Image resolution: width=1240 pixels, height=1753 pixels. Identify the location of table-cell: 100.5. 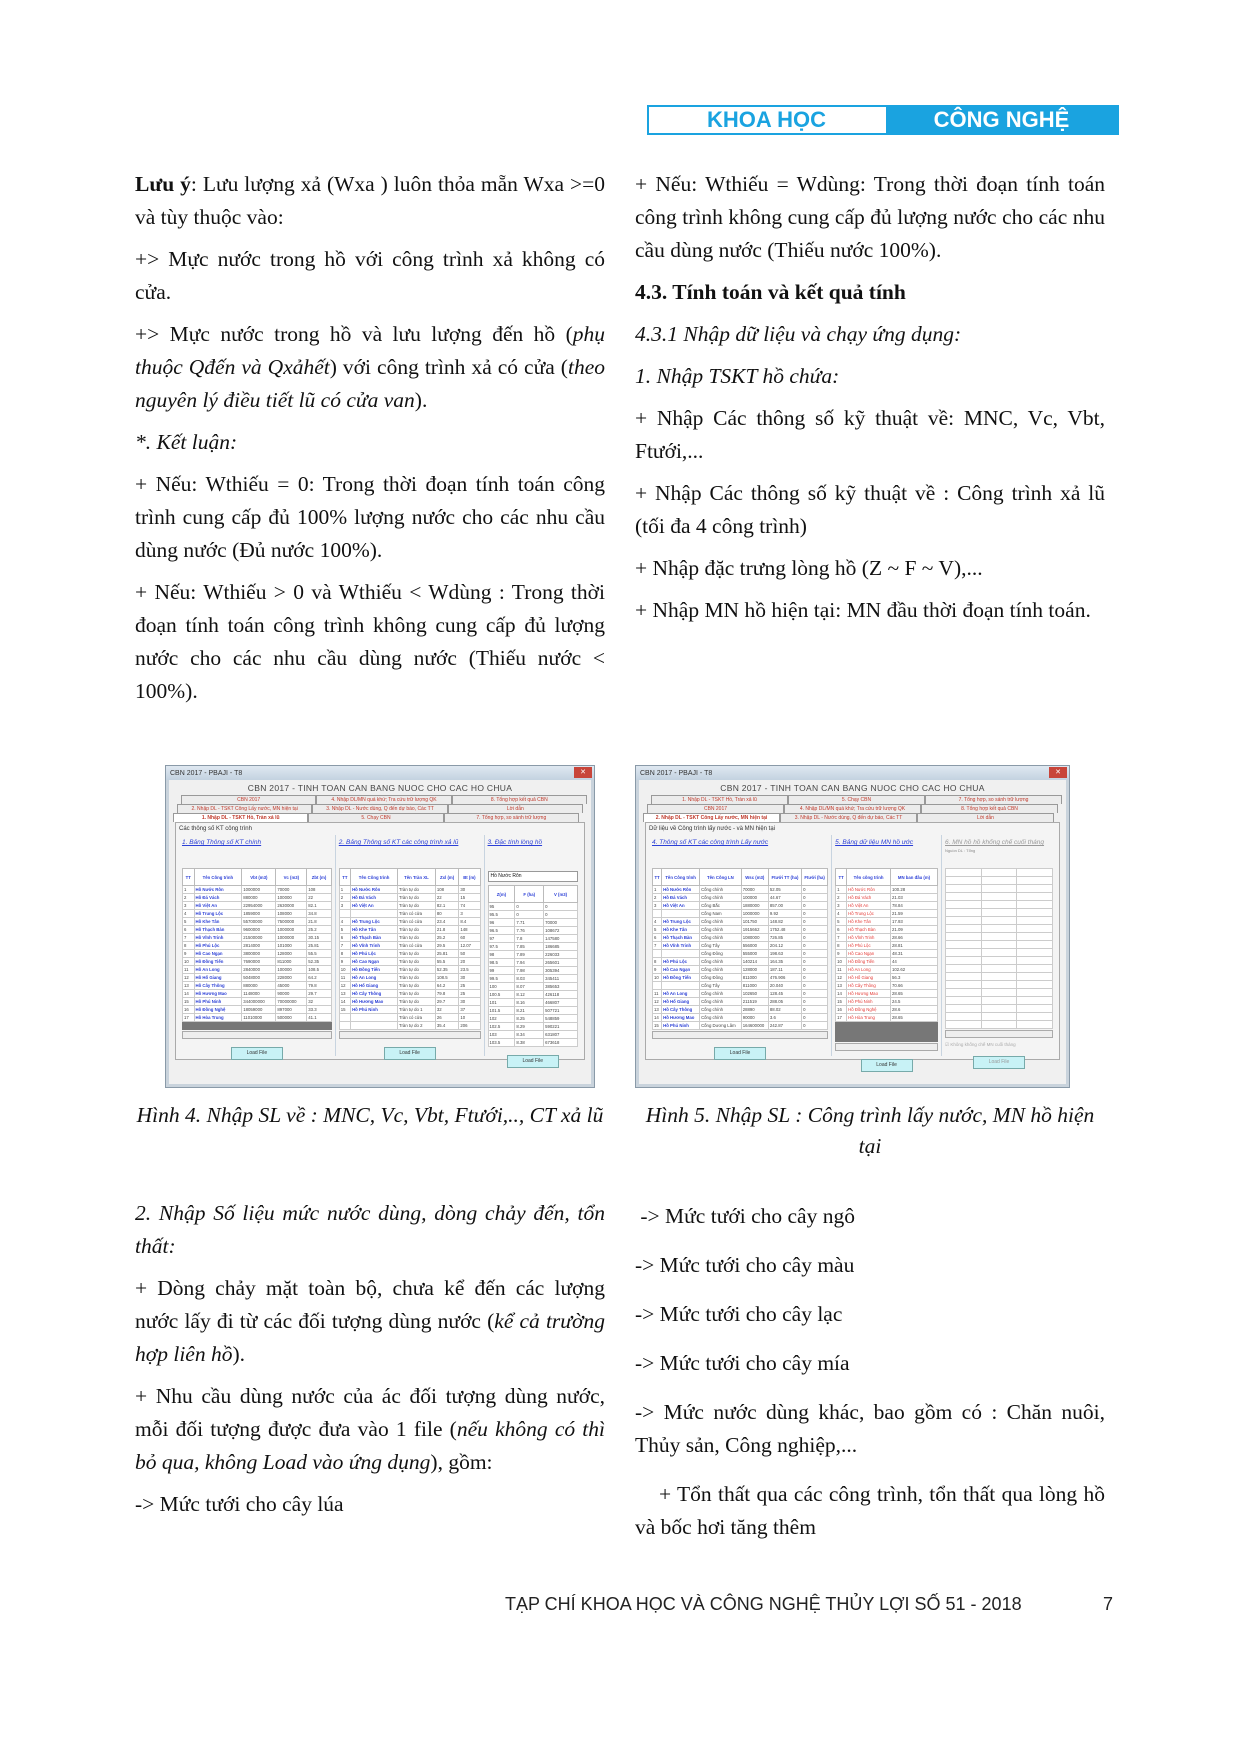
(501, 994).